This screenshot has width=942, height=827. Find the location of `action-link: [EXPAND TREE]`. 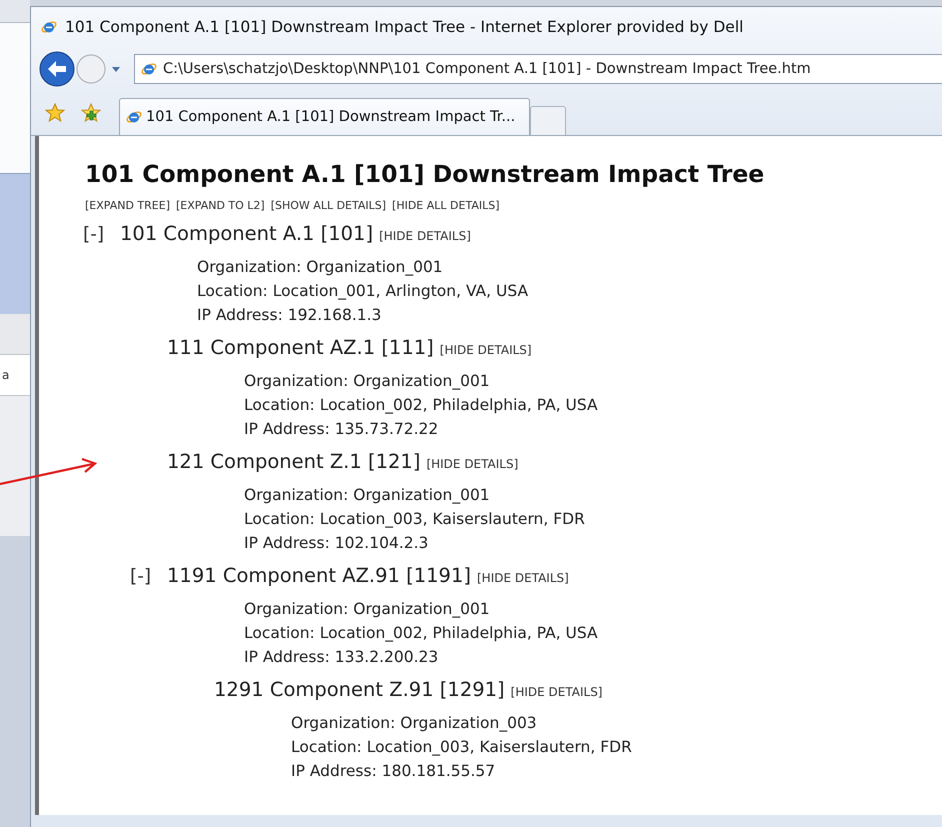

action-link: [EXPAND TREE] is located at coordinates (127, 206).